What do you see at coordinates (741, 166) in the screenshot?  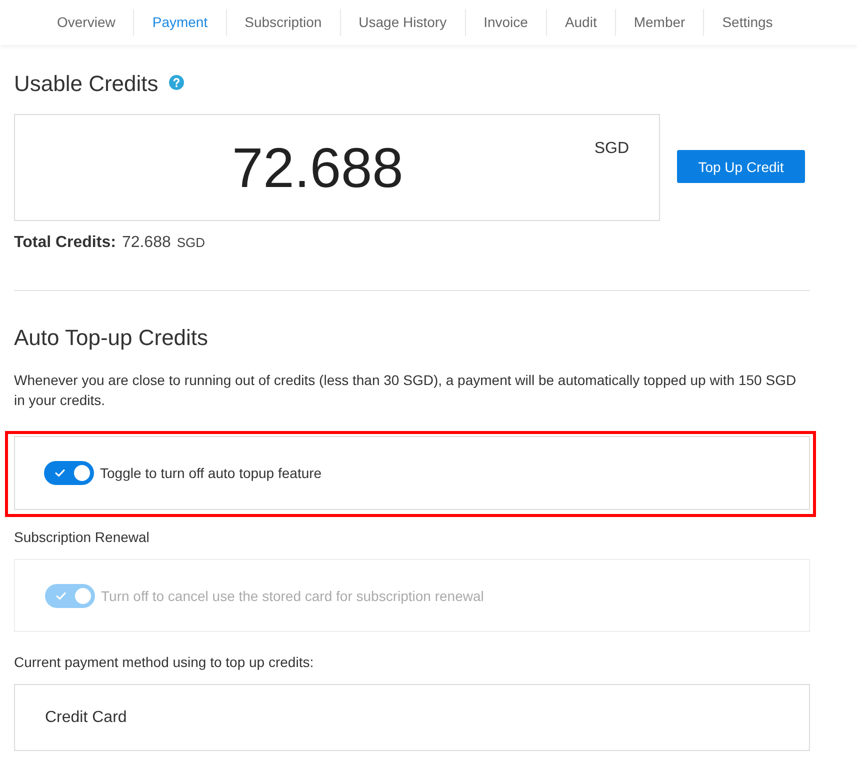 I see `top-up-button: Top Up Credit` at bounding box center [741, 166].